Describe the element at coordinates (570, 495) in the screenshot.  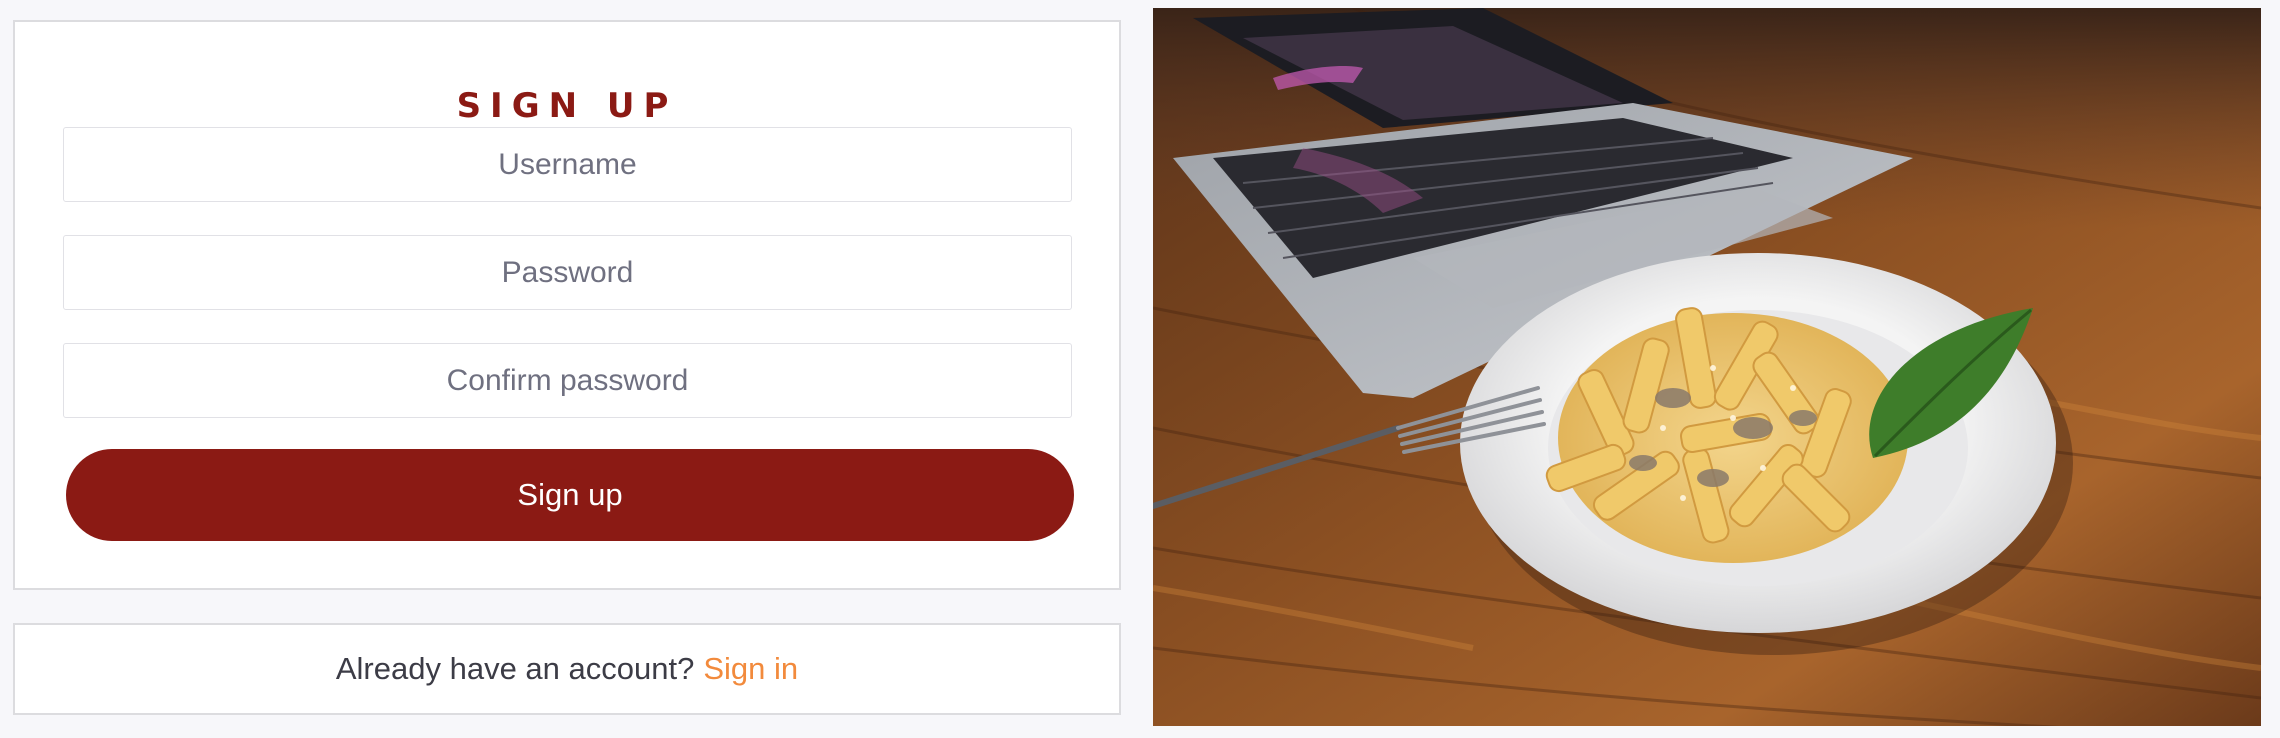
I see `sign-up-button: Sign up` at that location.